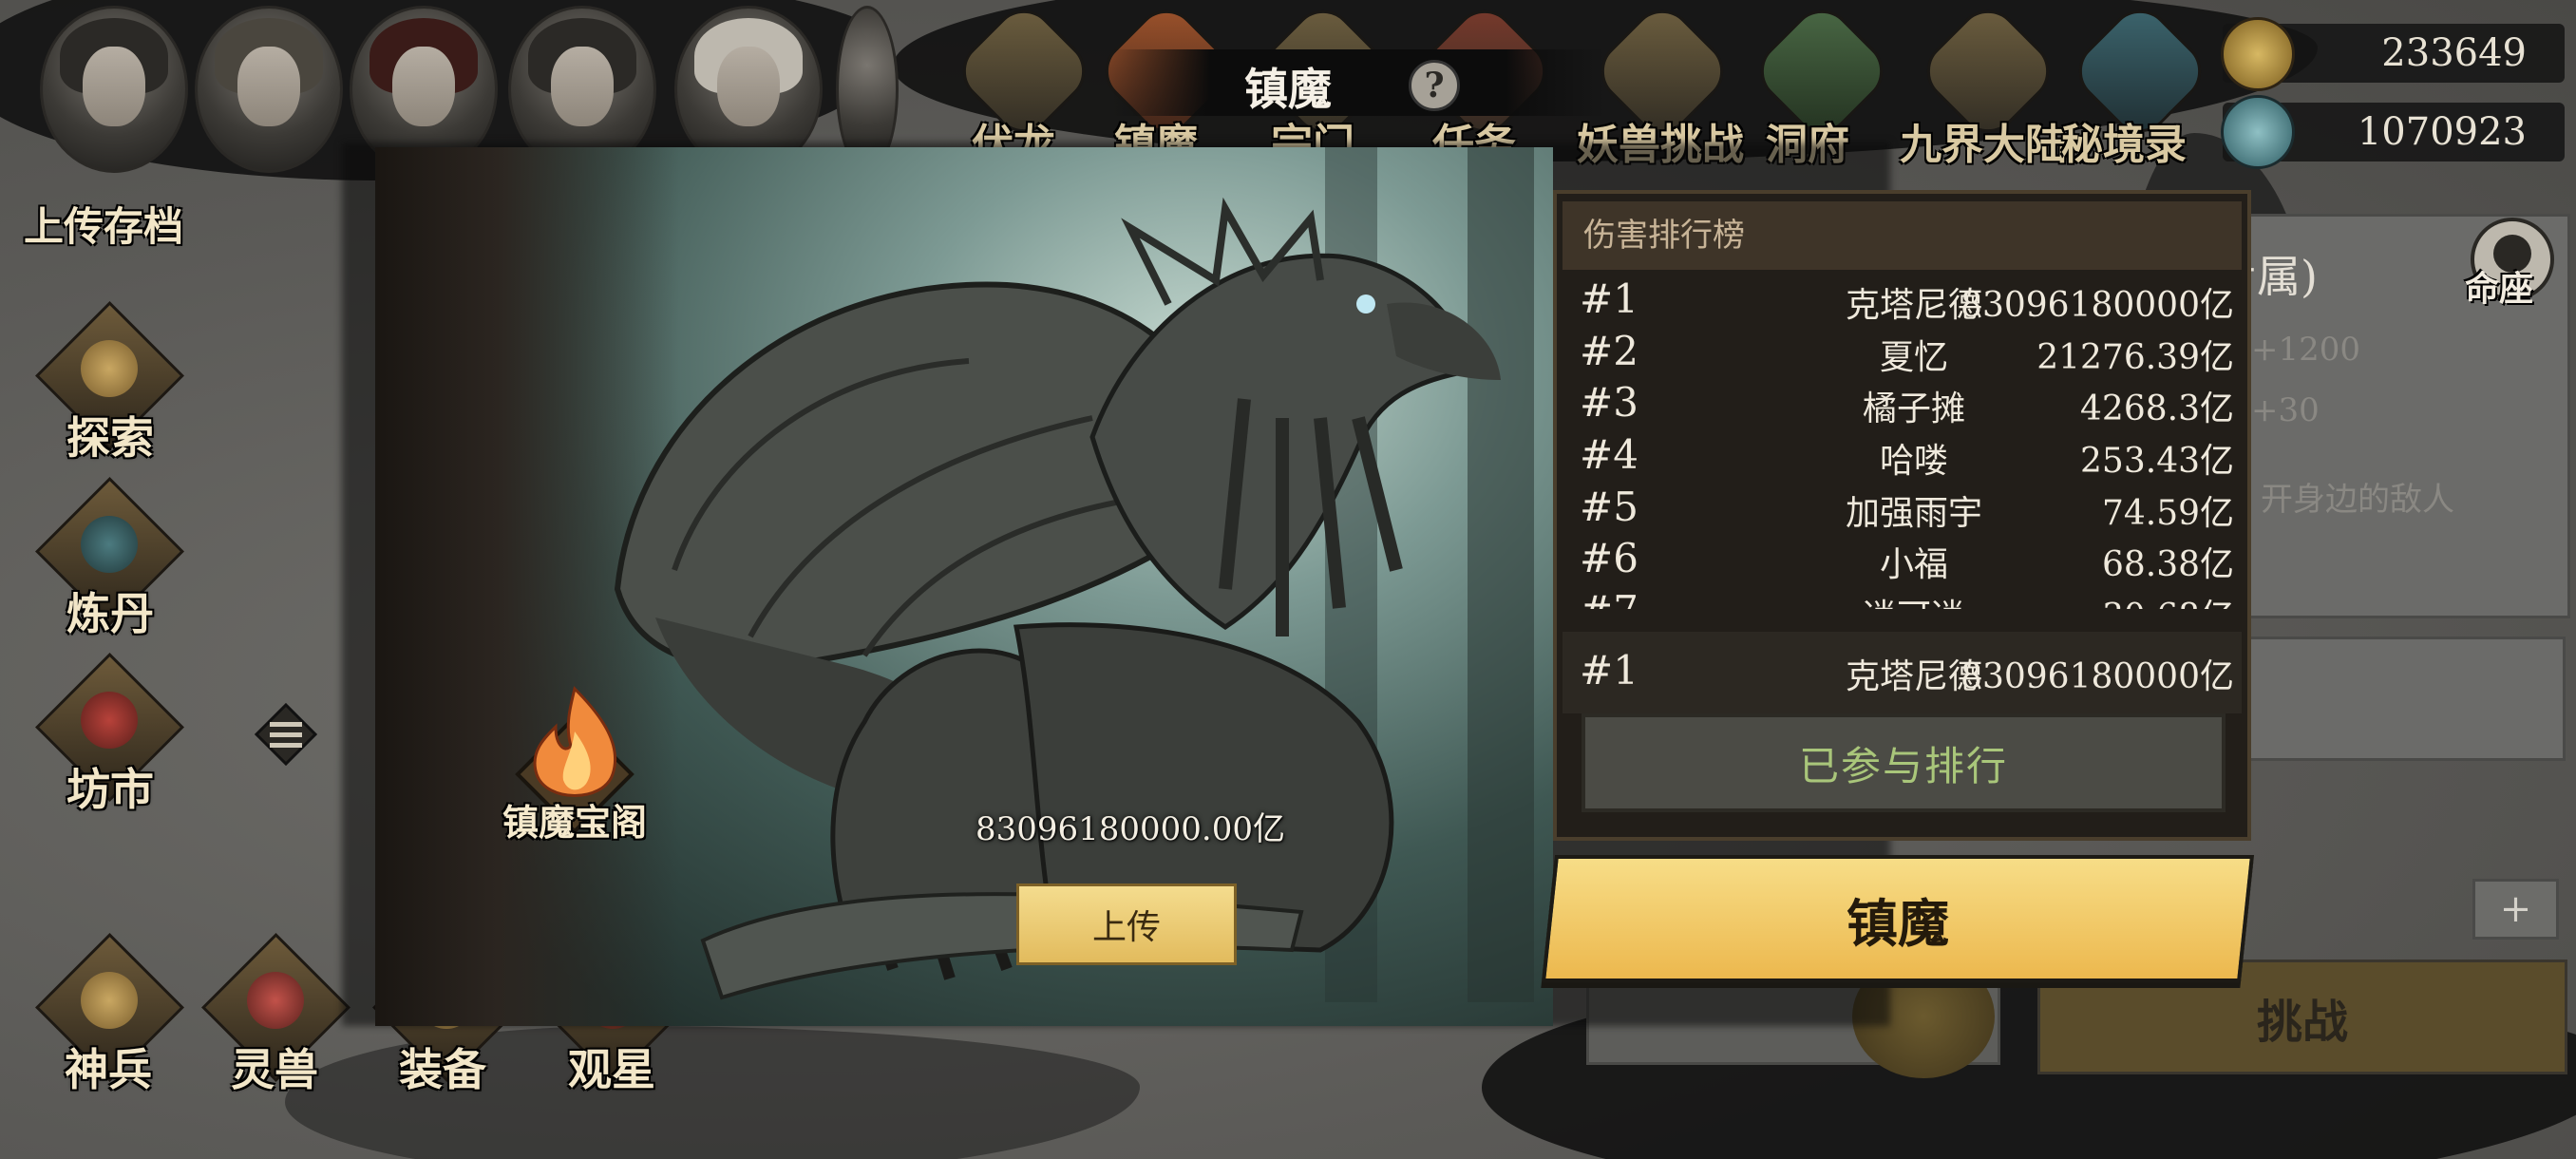 The height and width of the screenshot is (1159, 2576). What do you see at coordinates (1126, 924) in the screenshot?
I see `upload-button: 上传` at bounding box center [1126, 924].